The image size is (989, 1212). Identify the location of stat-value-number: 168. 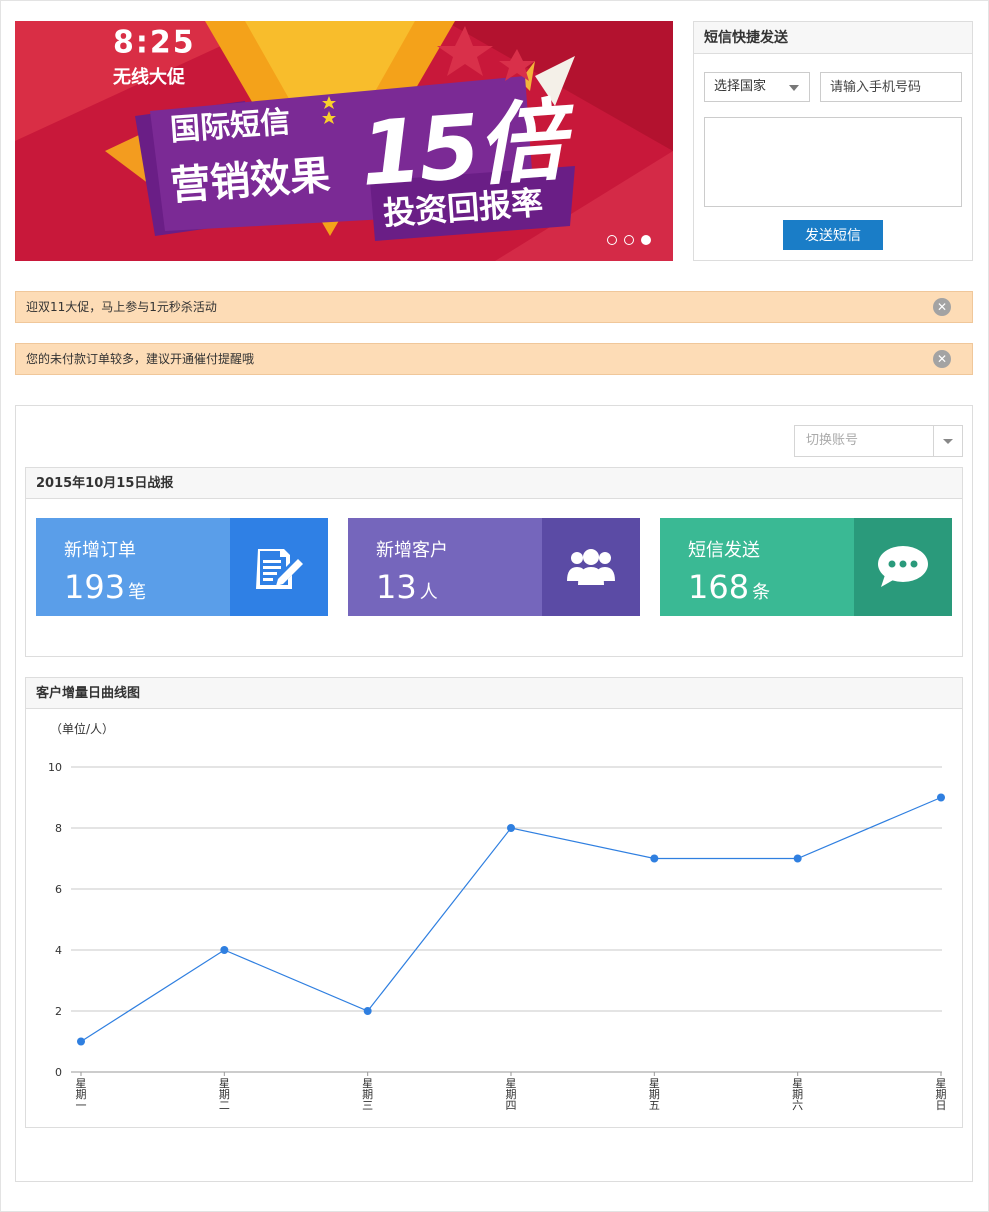
(719, 587).